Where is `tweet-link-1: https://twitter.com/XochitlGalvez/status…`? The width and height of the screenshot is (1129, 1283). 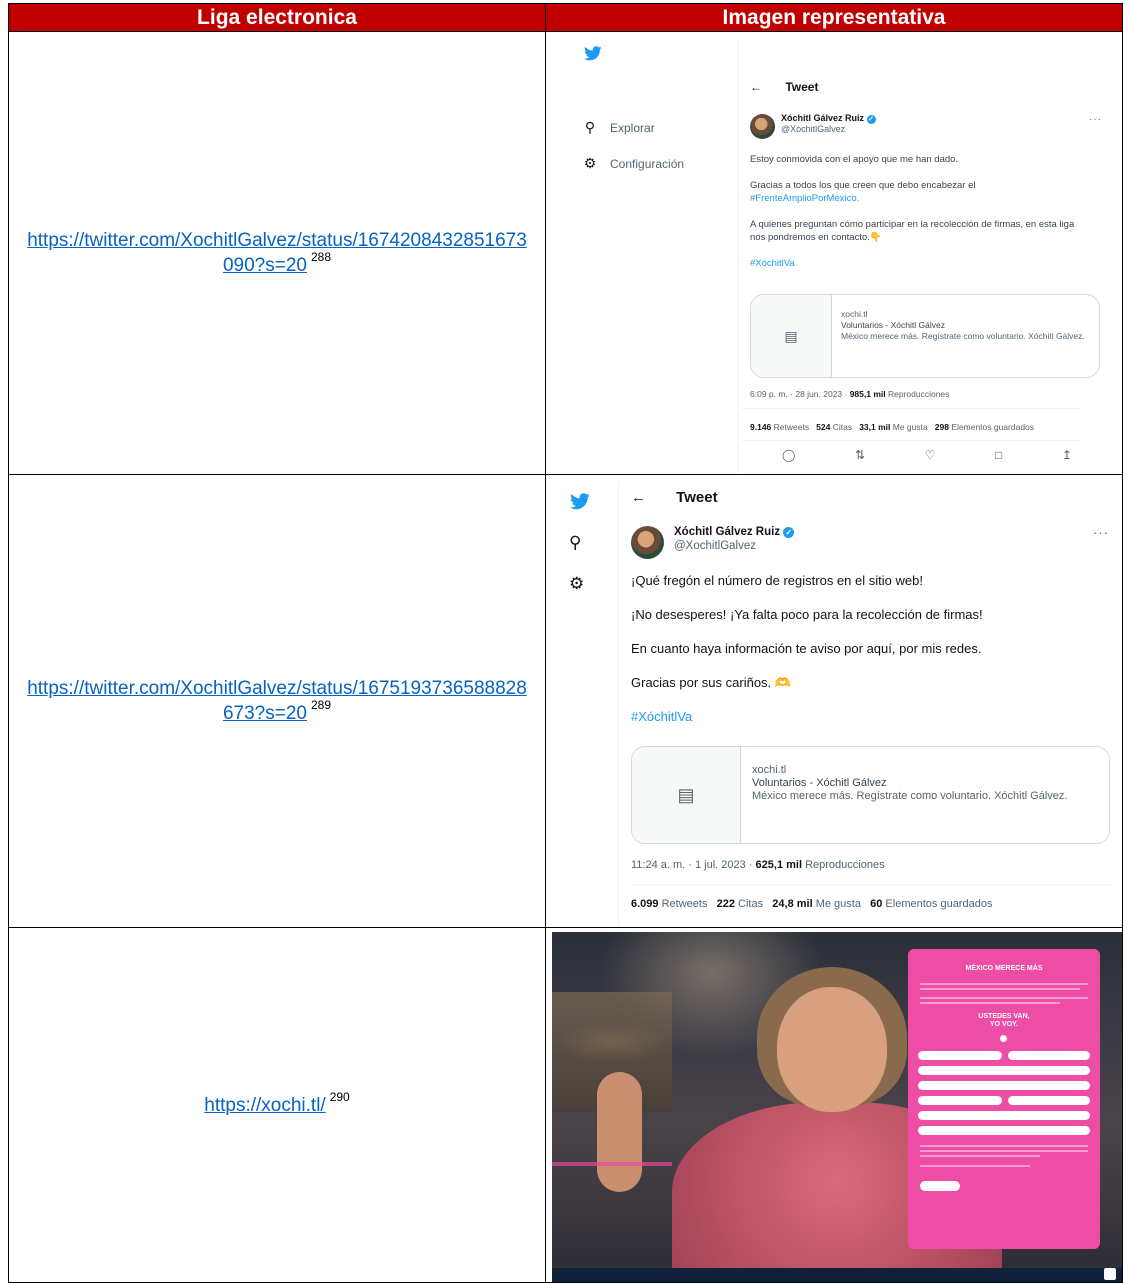 tweet-link-1: https://twitter.com/XochitlGalvez/status… is located at coordinates (277, 253).